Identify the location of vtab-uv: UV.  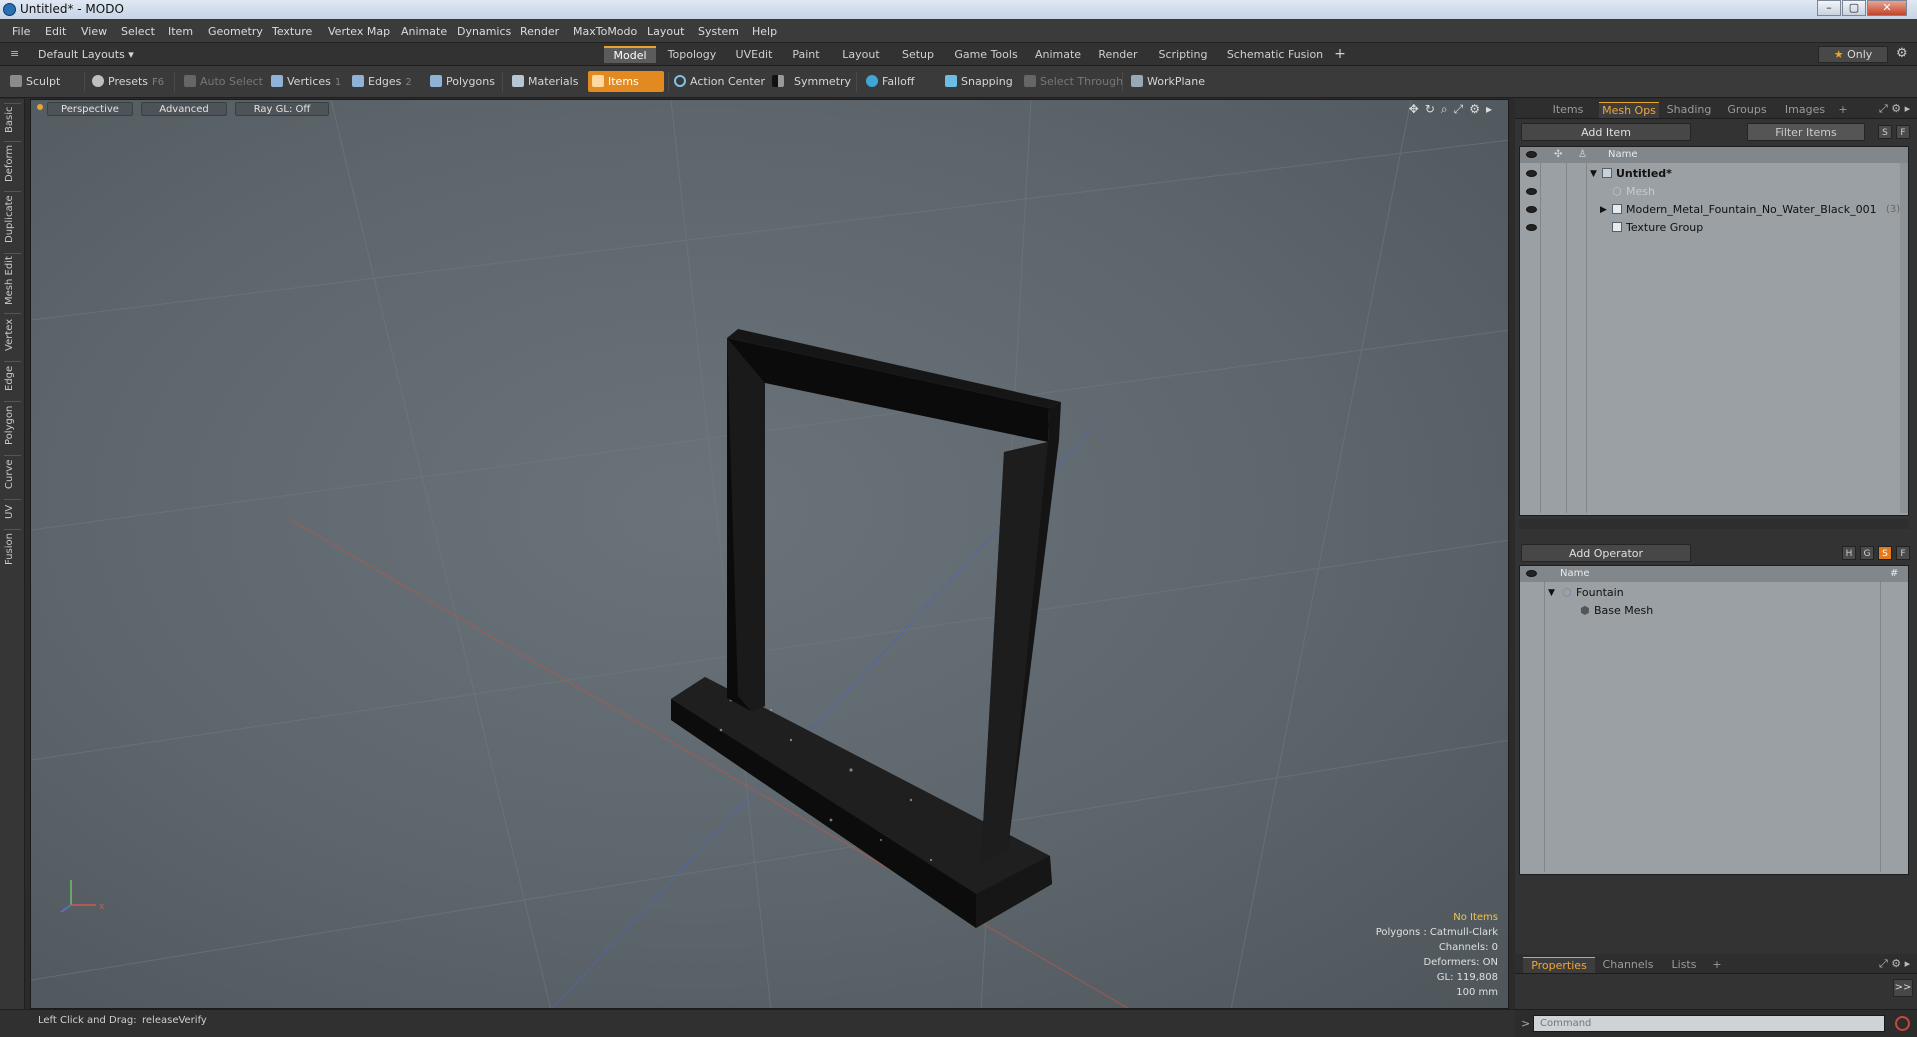
(12, 511).